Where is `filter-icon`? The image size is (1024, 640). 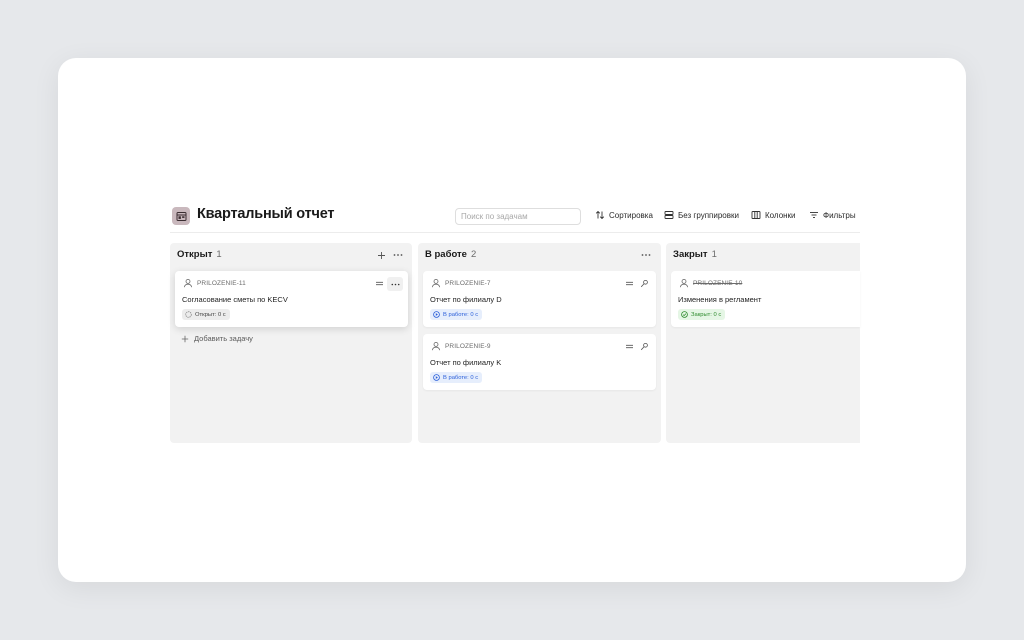
filter-icon is located at coordinates (814, 215).